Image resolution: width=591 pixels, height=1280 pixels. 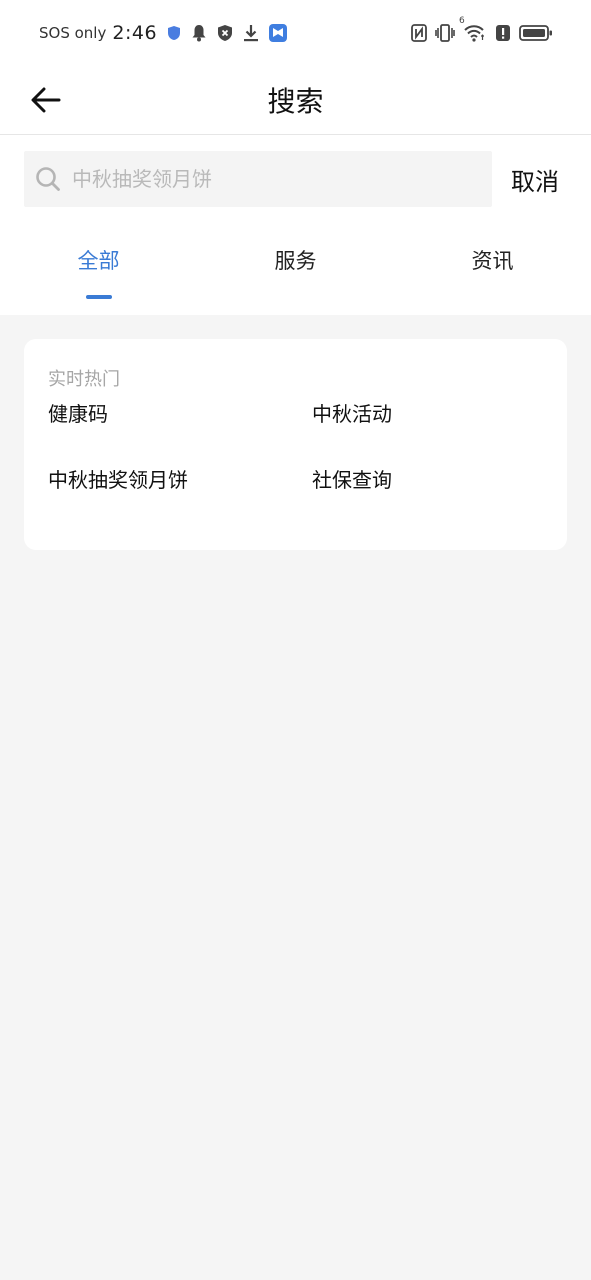 I want to click on tab-label: 全部, so click(x=98, y=261).